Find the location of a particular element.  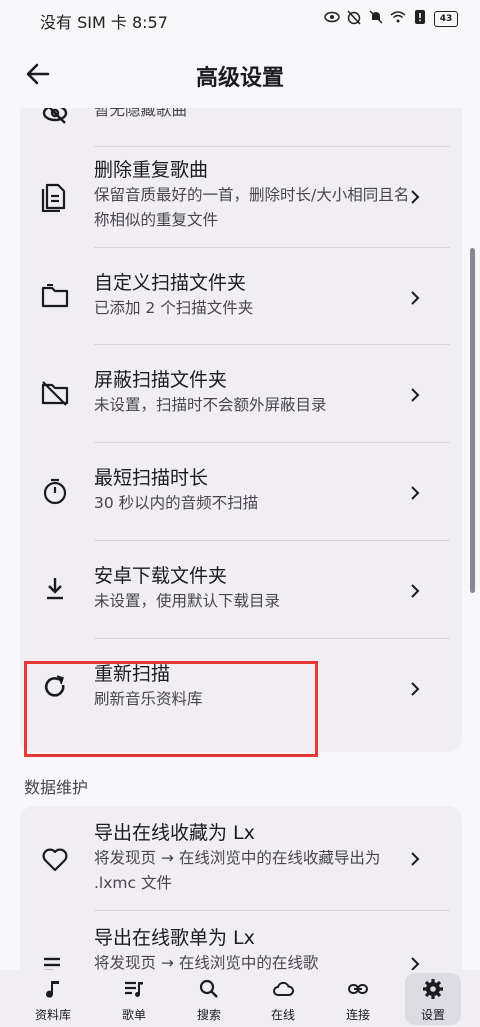

item-title: 自定义扫描文件夹 is located at coordinates (170, 283).